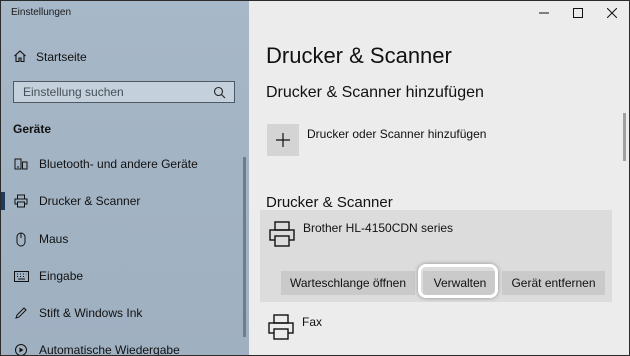 This screenshot has width=630, height=356. Describe the element at coordinates (612, 13) in the screenshot. I see `close-icon` at that location.